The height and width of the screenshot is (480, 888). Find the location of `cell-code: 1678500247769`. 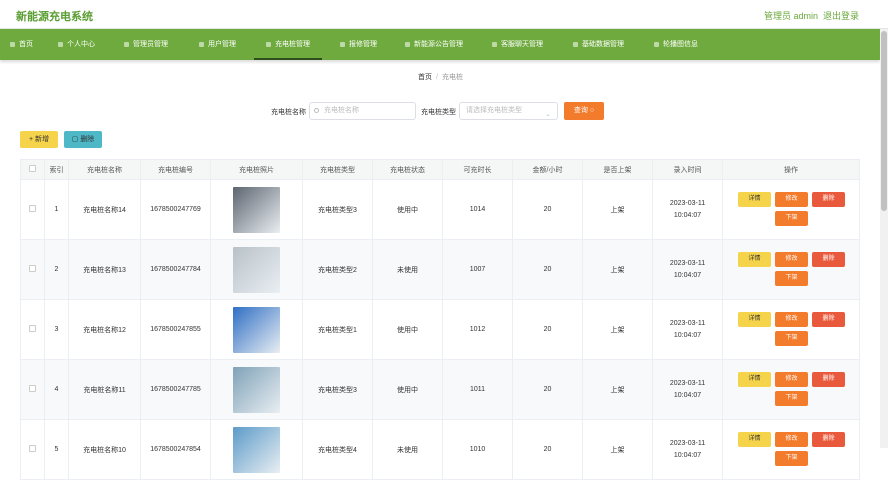

cell-code: 1678500247769 is located at coordinates (176, 210).